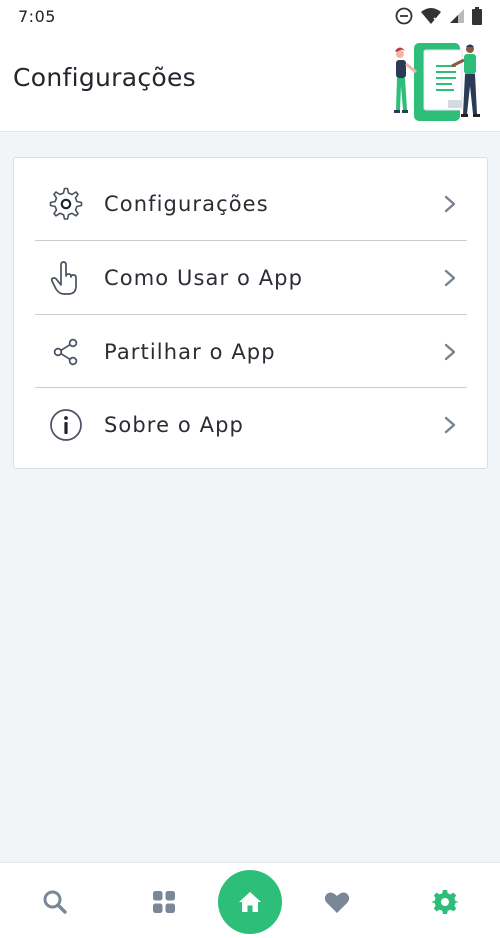 This screenshot has height=938, width=500. What do you see at coordinates (457, 16) in the screenshot?
I see `cell-signal-icon` at bounding box center [457, 16].